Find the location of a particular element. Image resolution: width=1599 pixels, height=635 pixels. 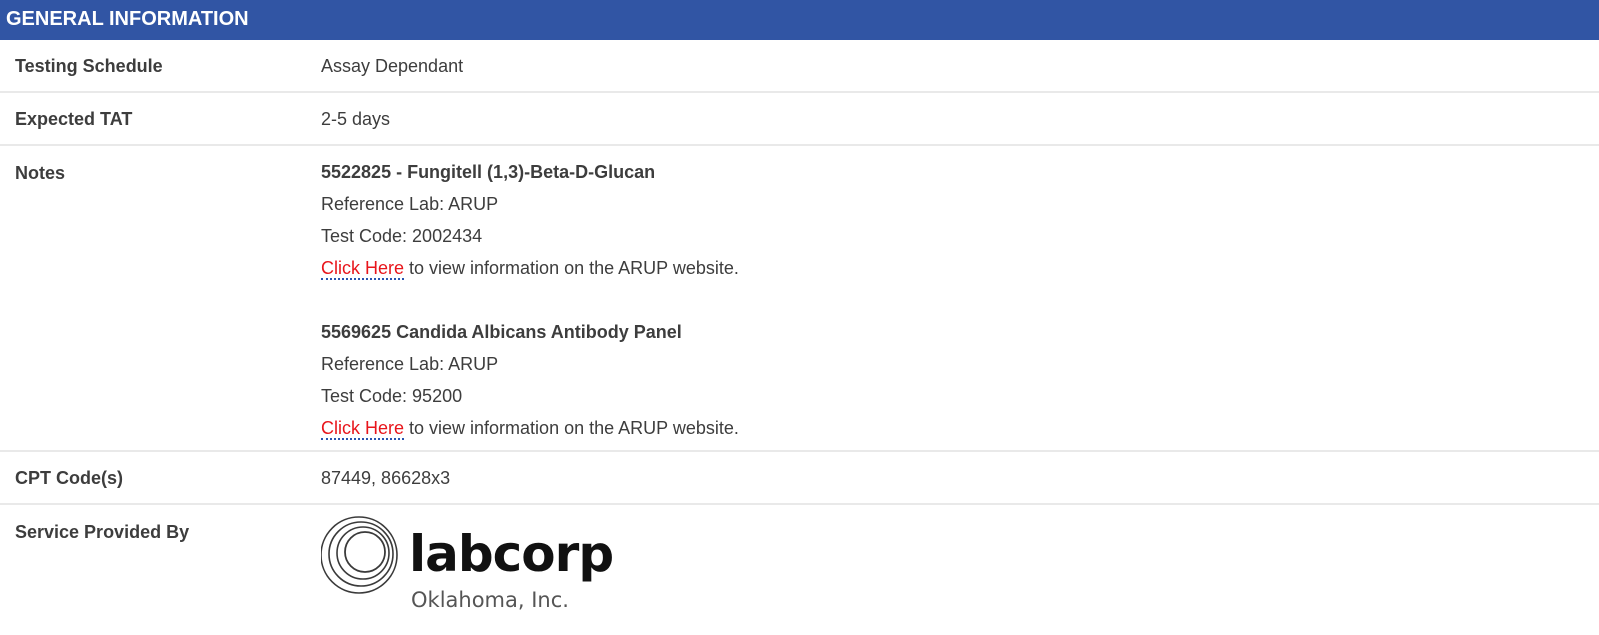

testing-schedule-value: Assay Dependant is located at coordinates (392, 66).